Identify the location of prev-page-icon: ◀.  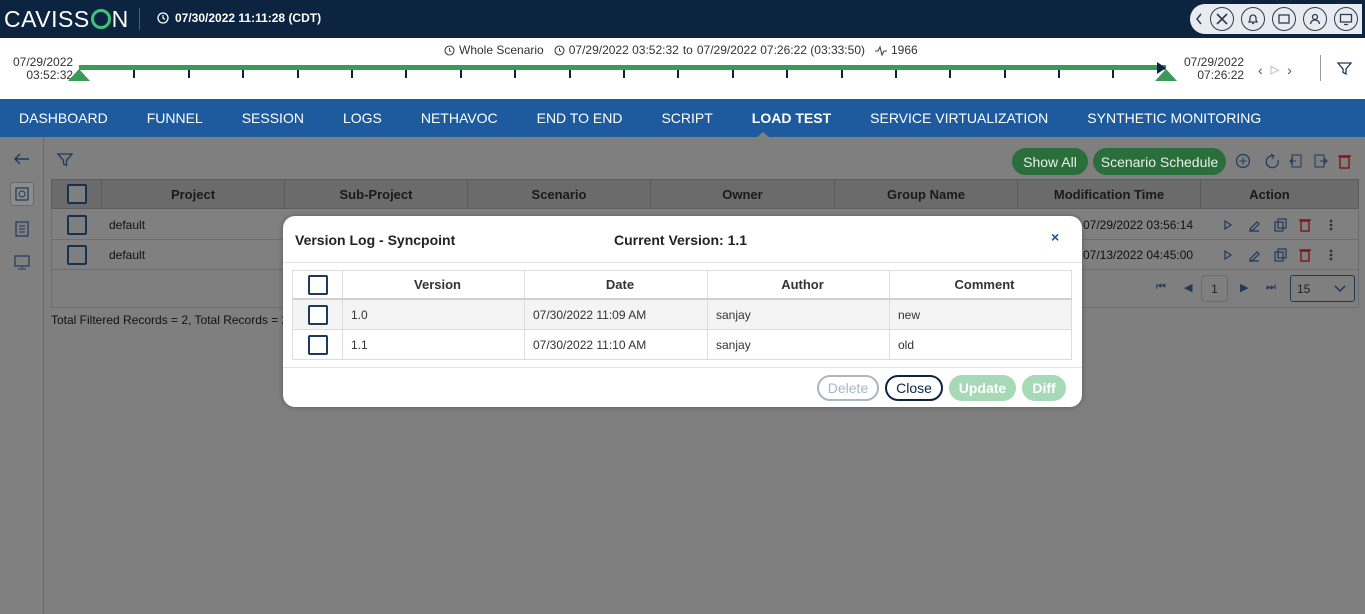
(1188, 287).